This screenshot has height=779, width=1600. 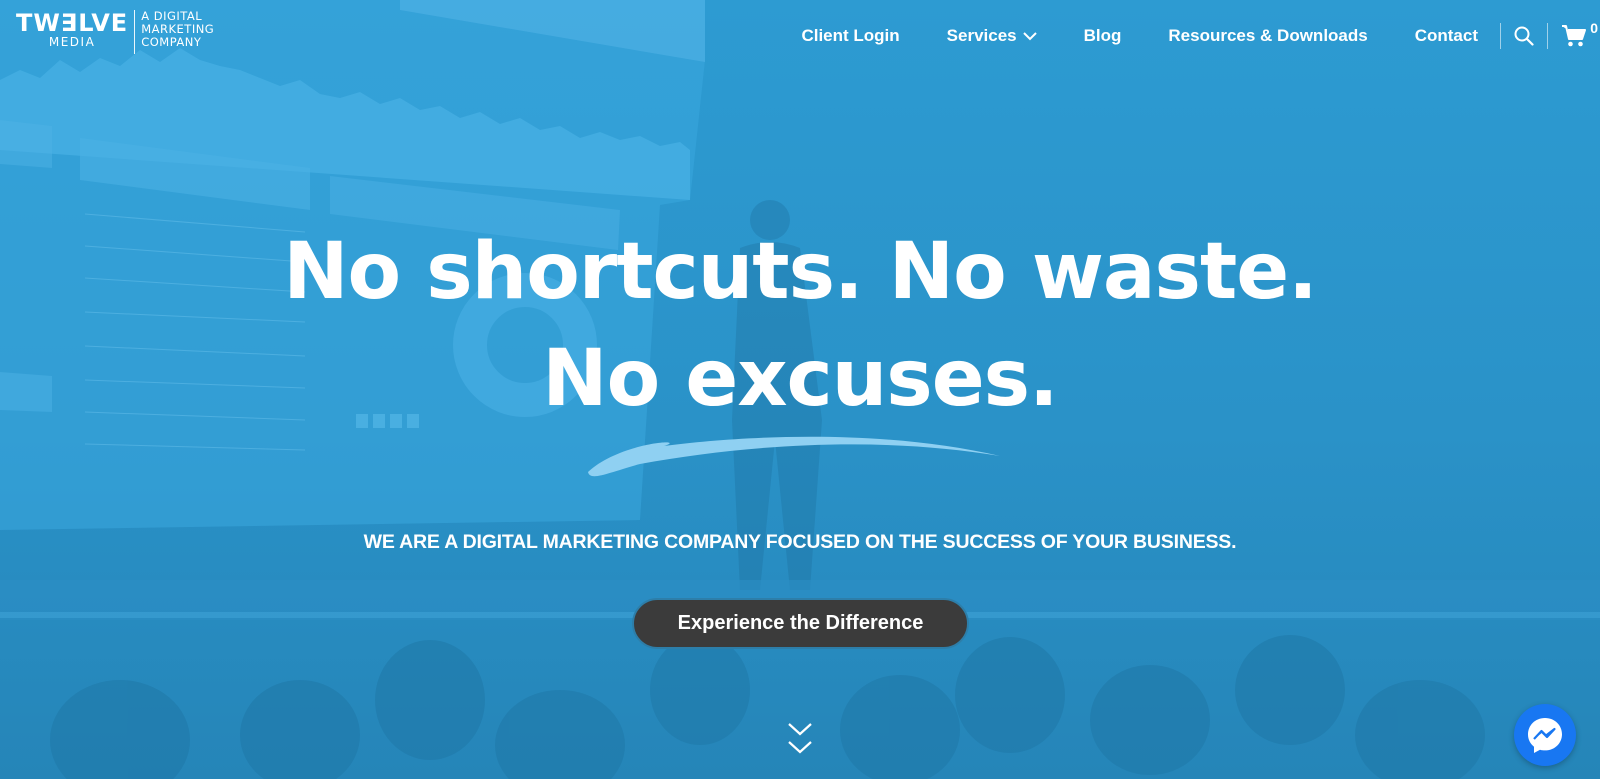 What do you see at coordinates (794, 456) in the screenshot?
I see `brush-swoosh-decoration` at bounding box center [794, 456].